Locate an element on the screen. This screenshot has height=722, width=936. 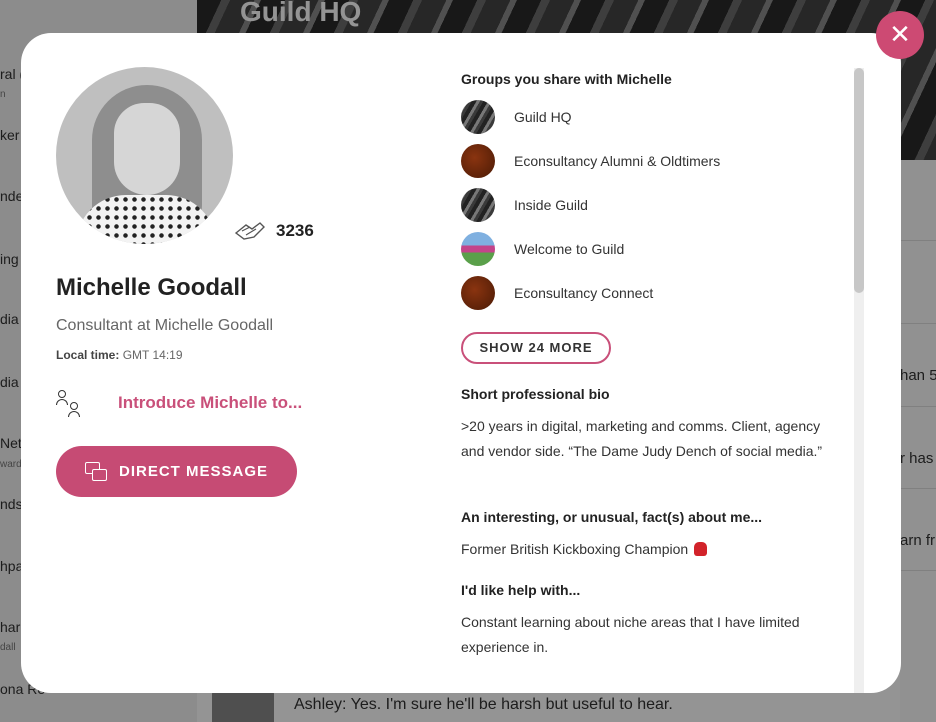
scrollbar-thumb is located at coordinates (859, 180).